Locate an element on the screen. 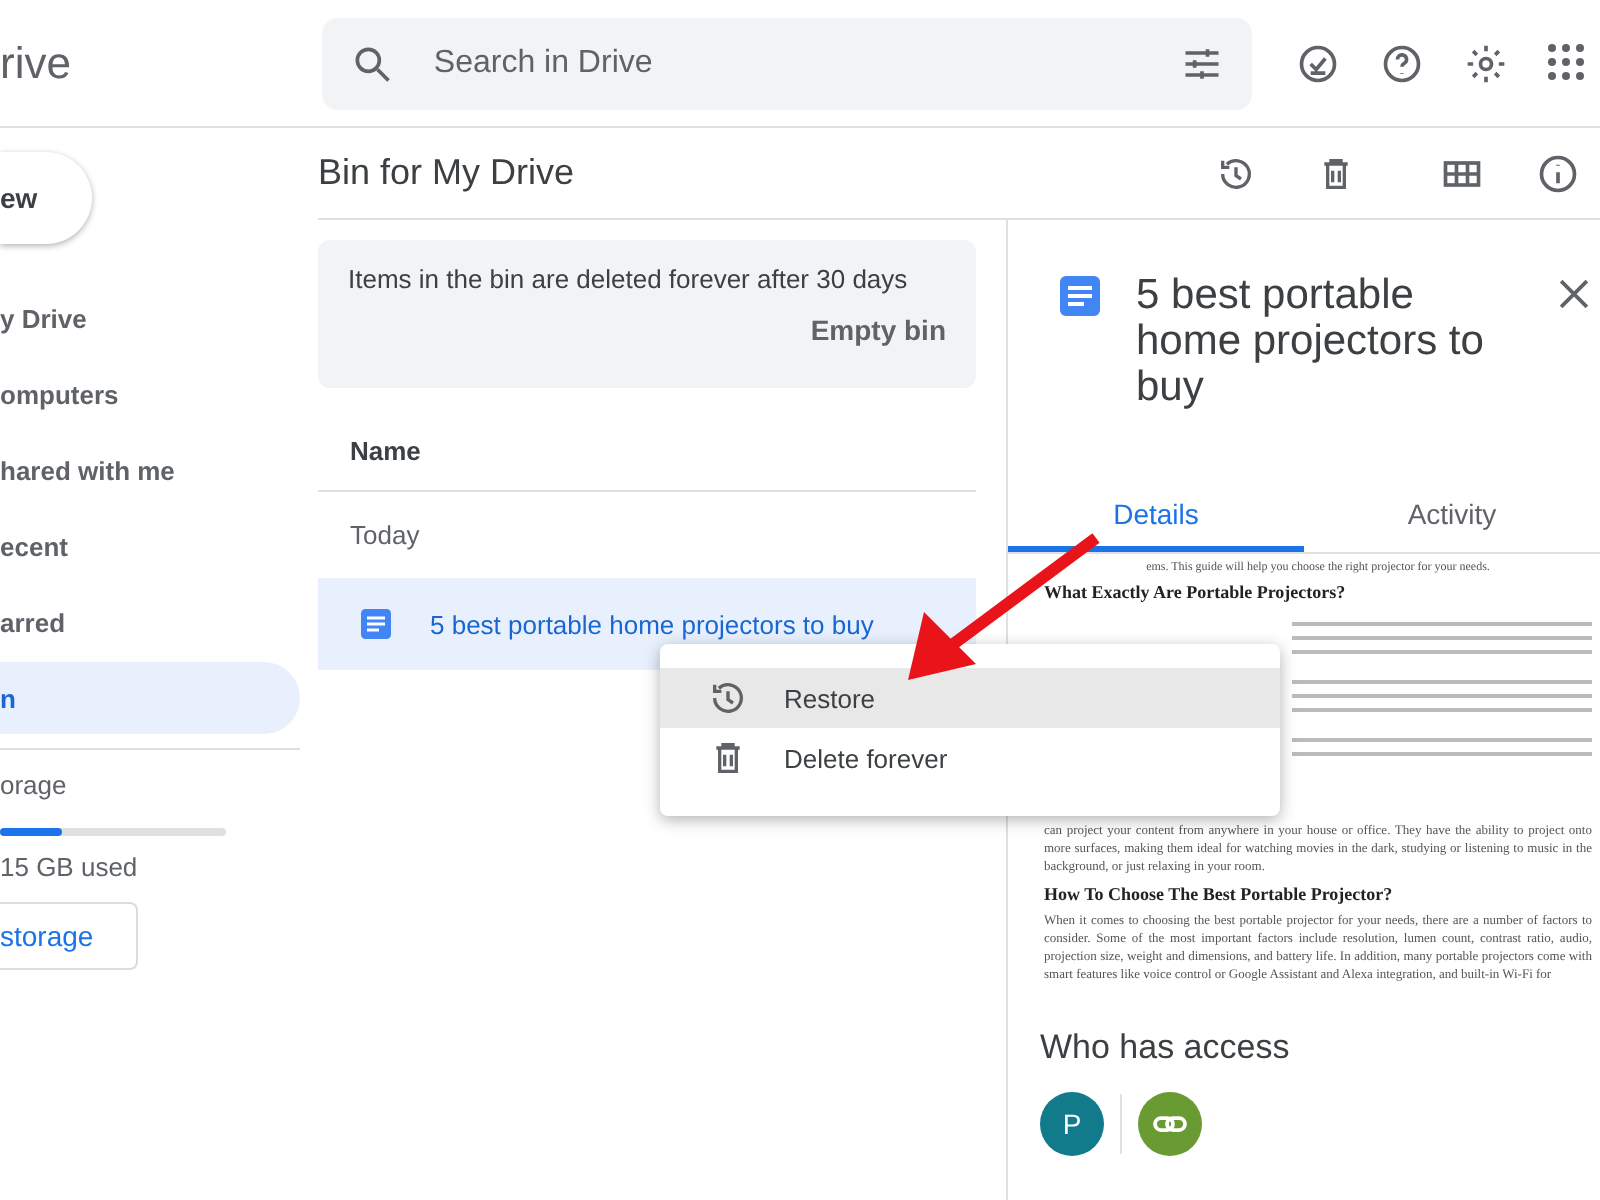  details-tab: Details is located at coordinates (1156, 516).